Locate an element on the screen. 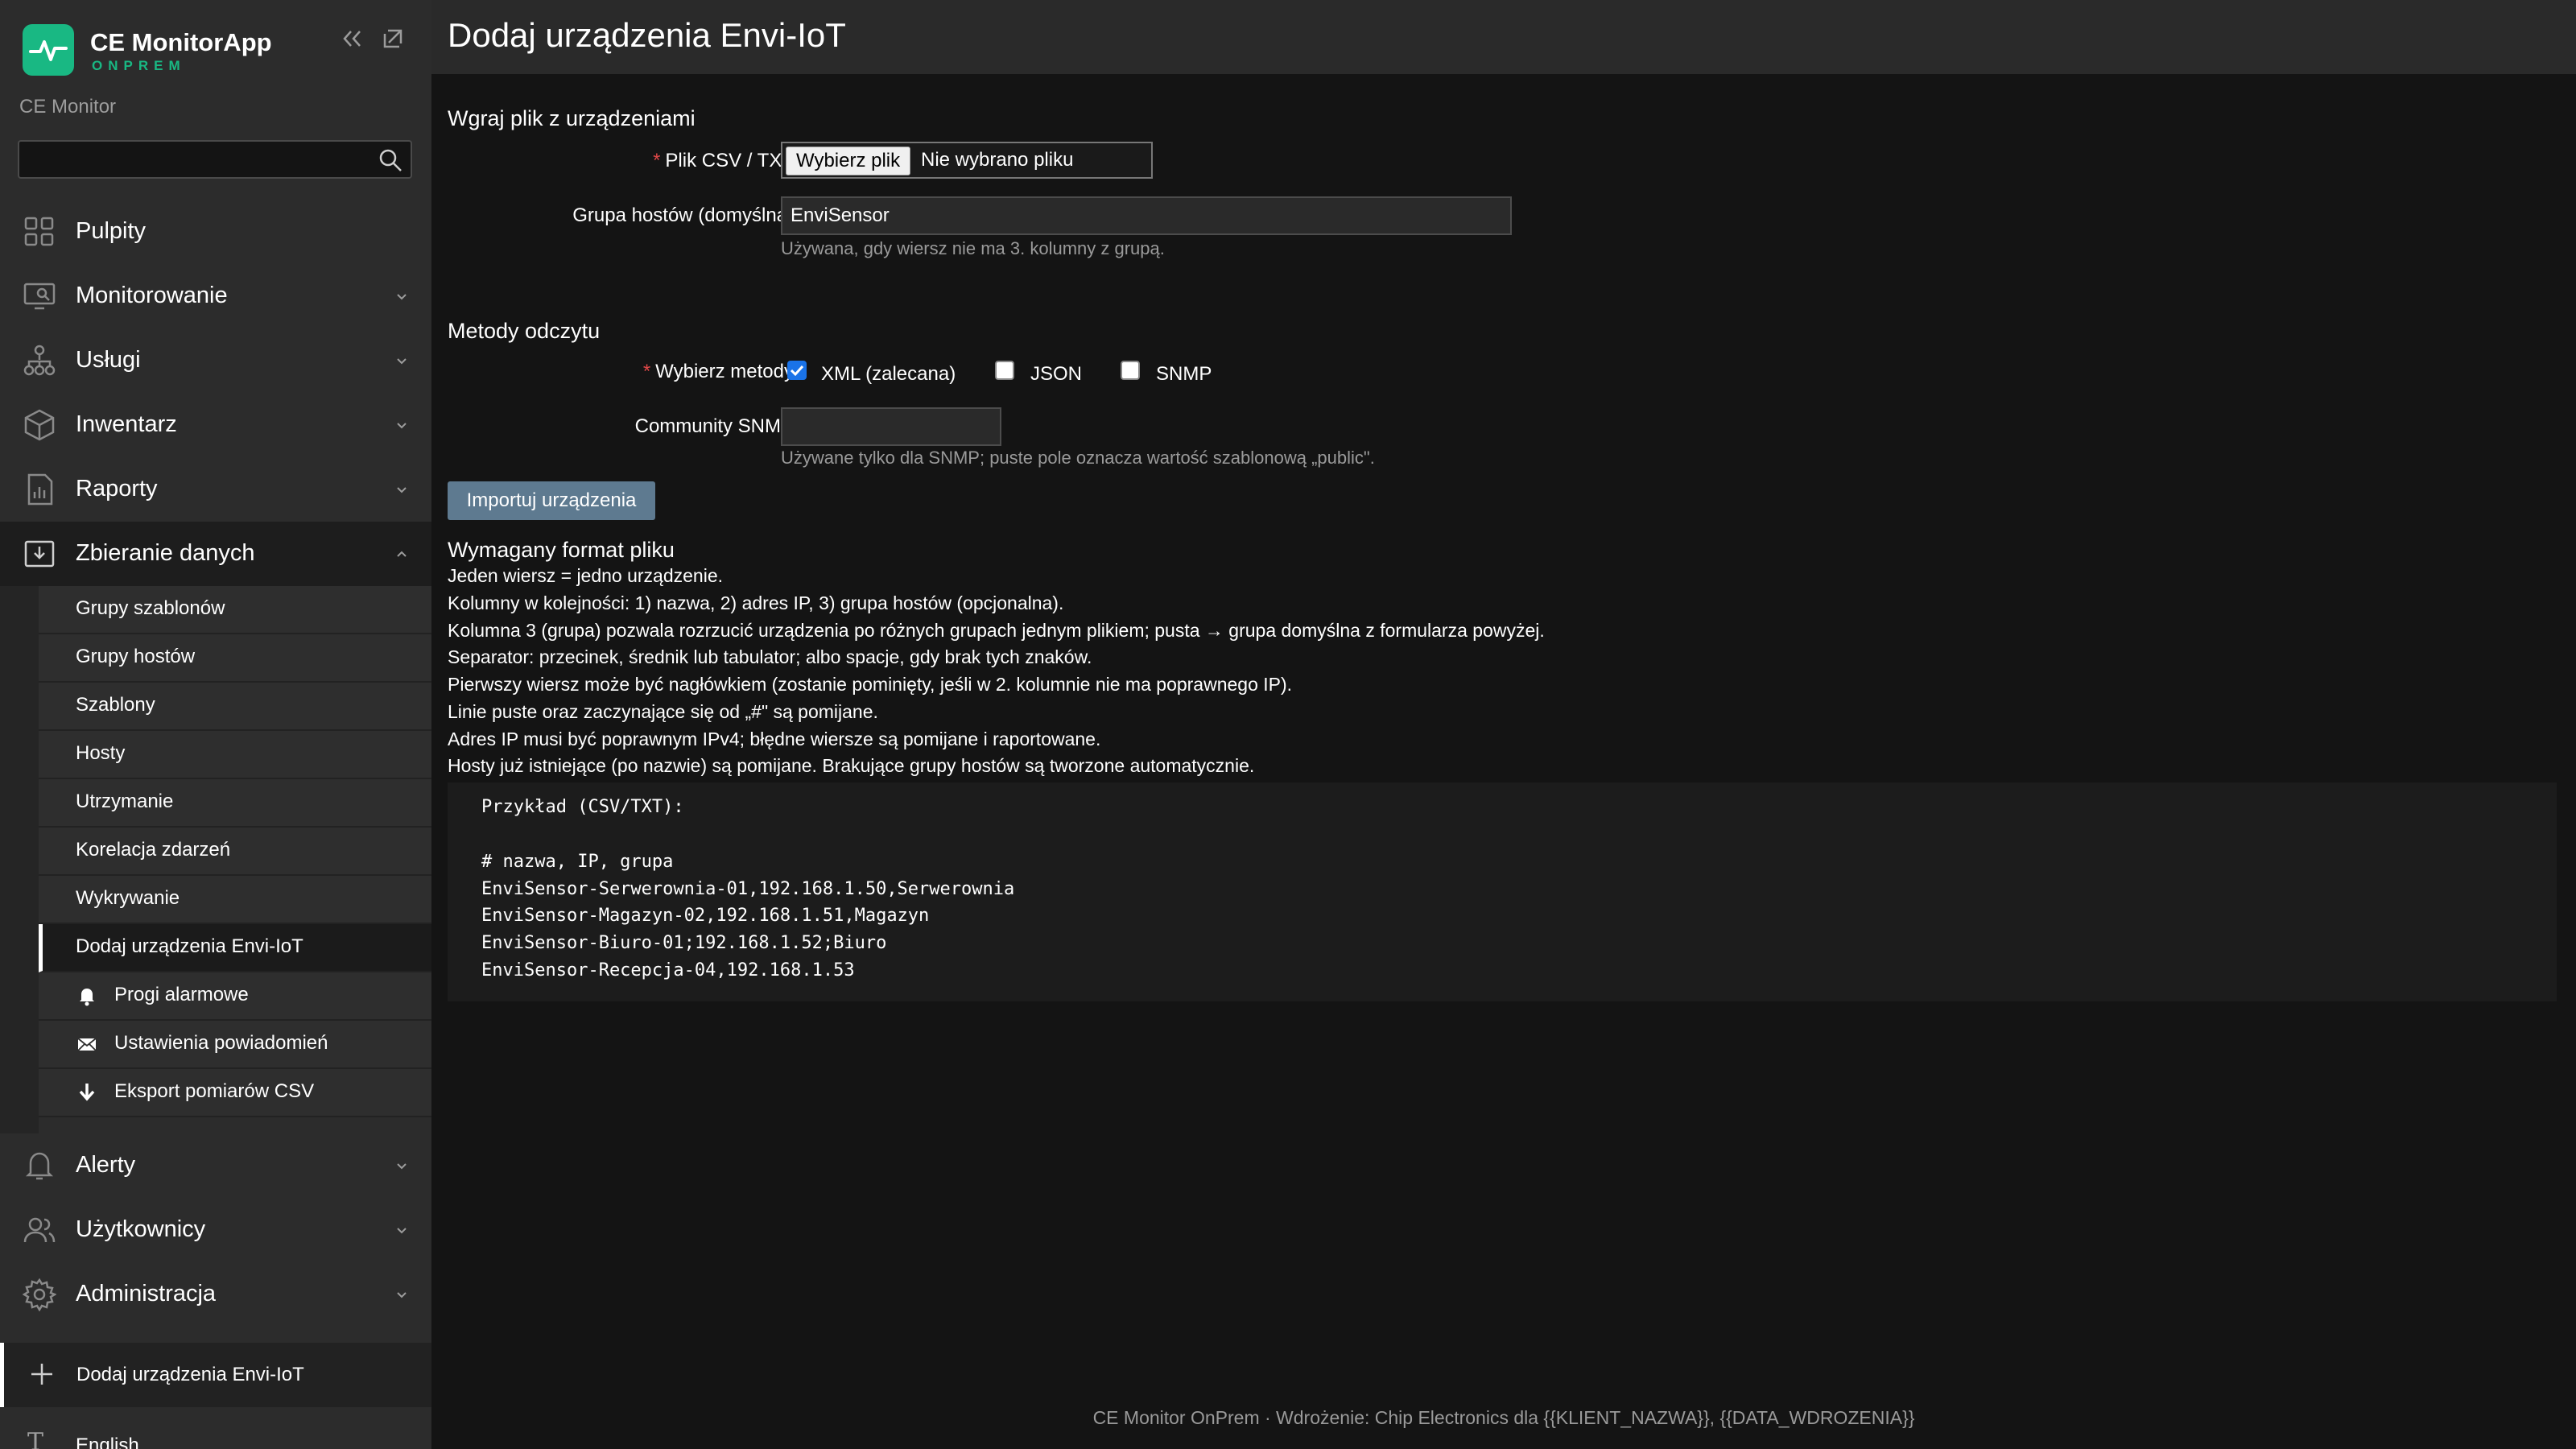  example-line: # nazwa, IP, grupa is located at coordinates (577, 862).